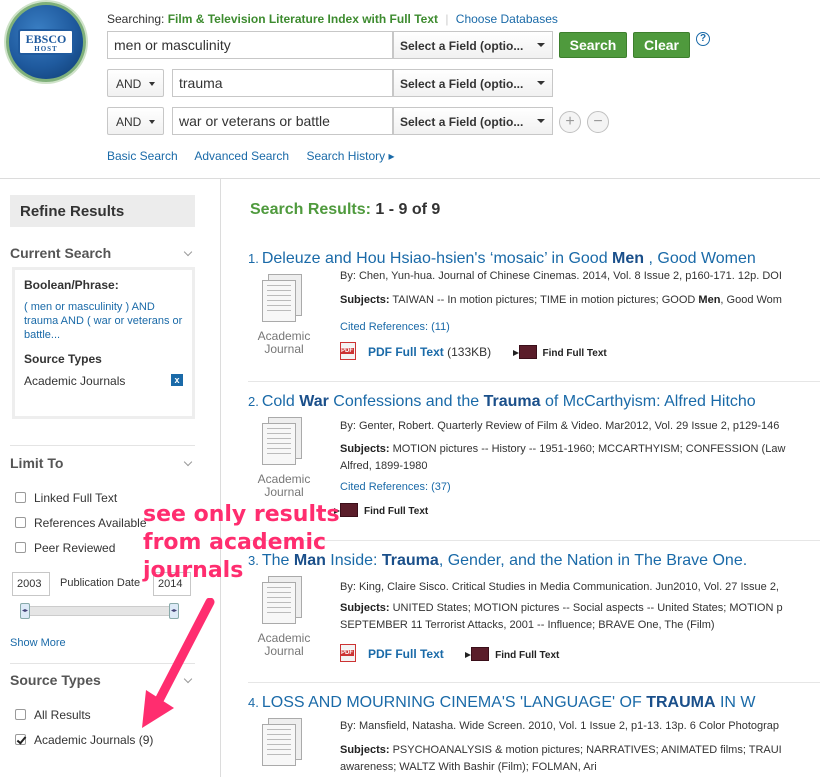  What do you see at coordinates (310, 209) in the screenshot?
I see `results-heading-label: Search Results:` at bounding box center [310, 209].